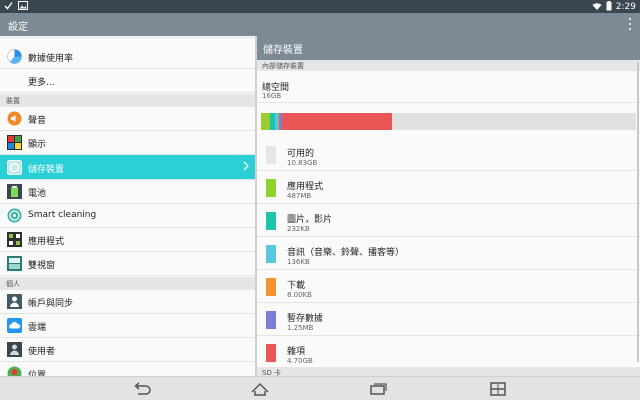 The height and width of the screenshot is (400, 640). I want to click on list-item-label: 位置, so click(37, 373).